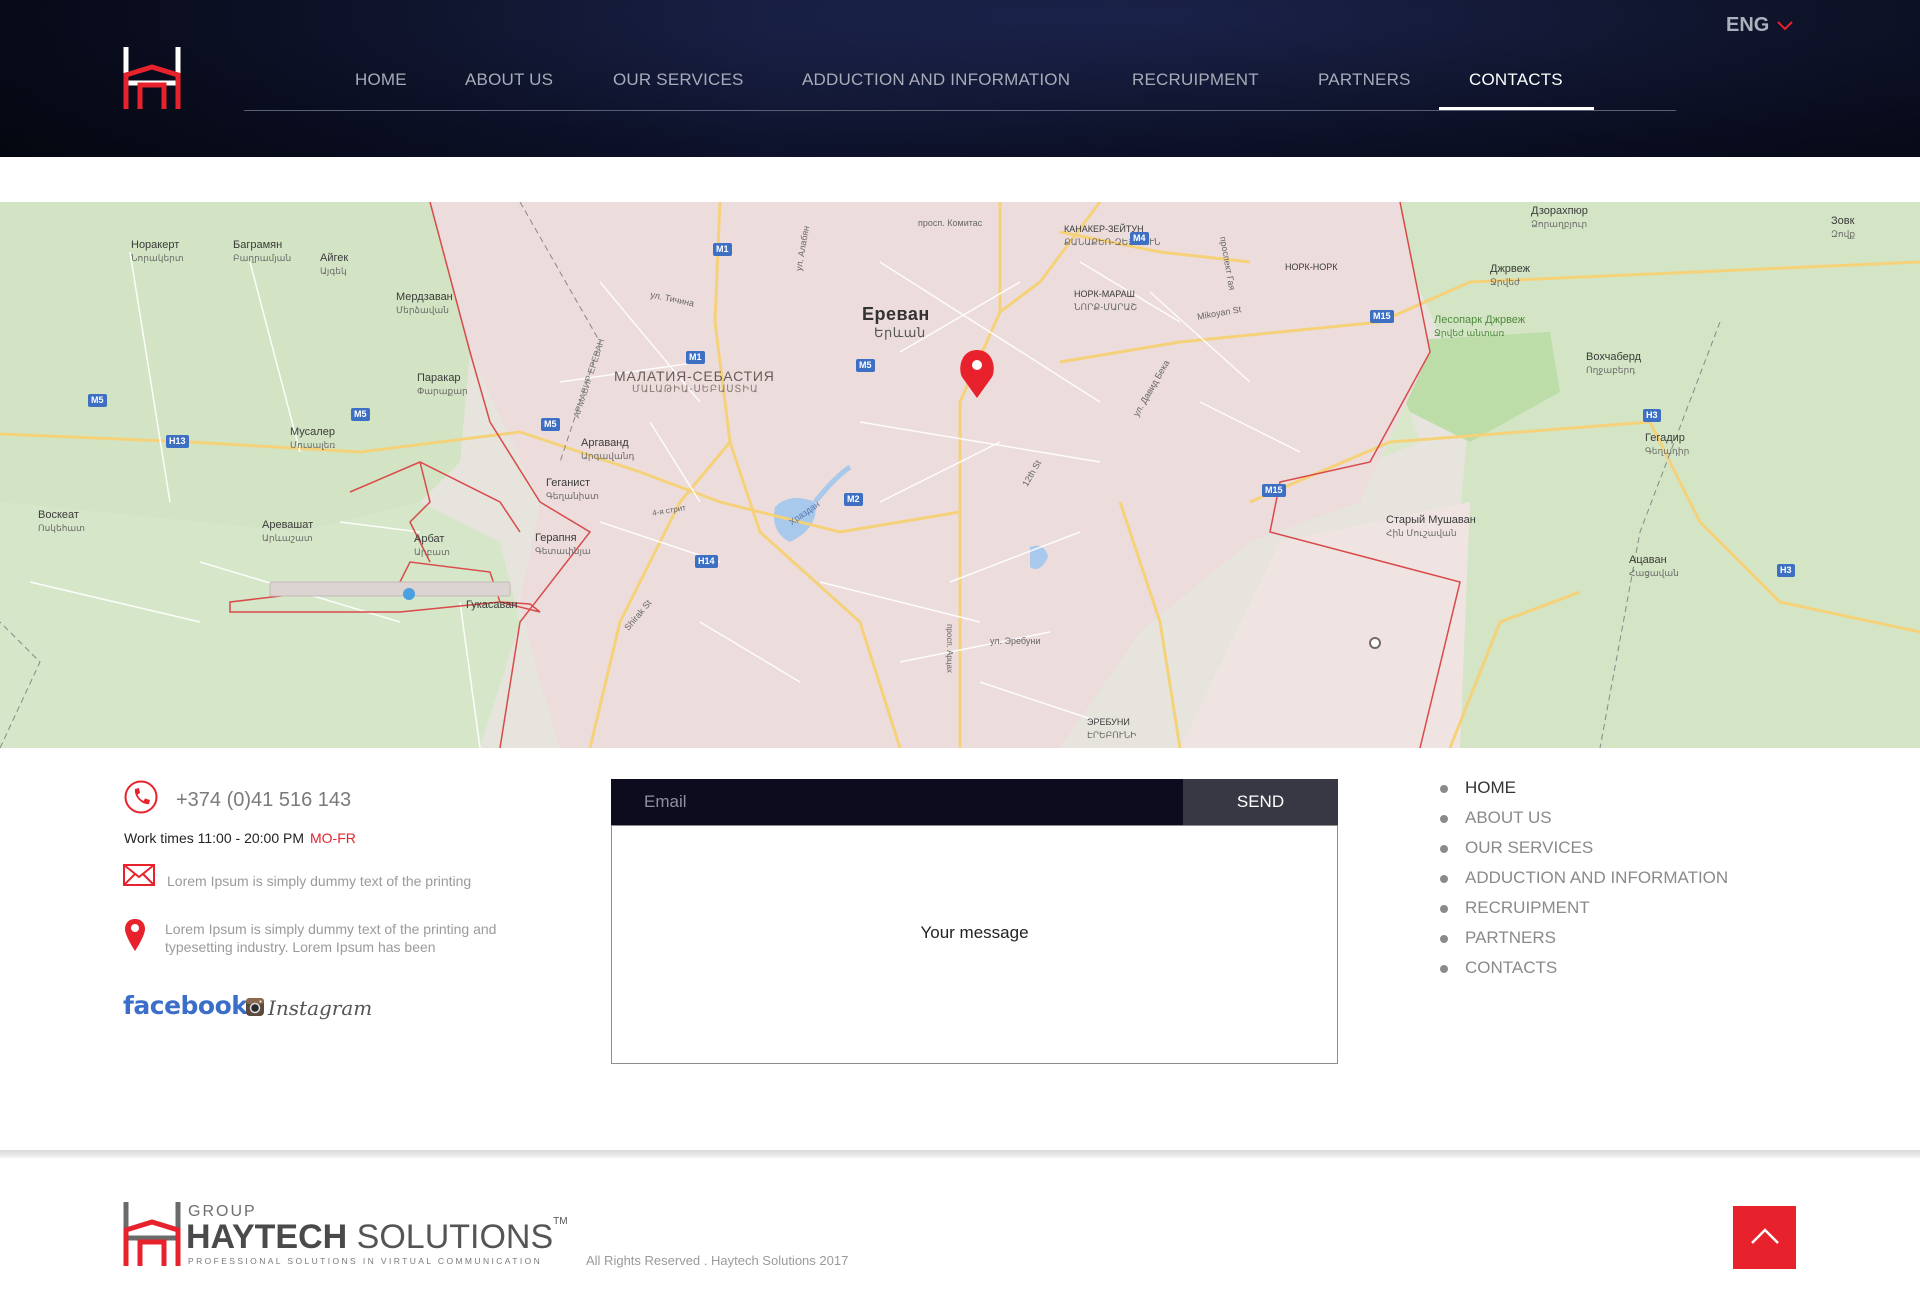 This screenshot has width=1920, height=1314. Describe the element at coordinates (1559, 217) in the screenshot. I see `map-place-label: Дзорахпюр Ձորաղբյուր` at that location.